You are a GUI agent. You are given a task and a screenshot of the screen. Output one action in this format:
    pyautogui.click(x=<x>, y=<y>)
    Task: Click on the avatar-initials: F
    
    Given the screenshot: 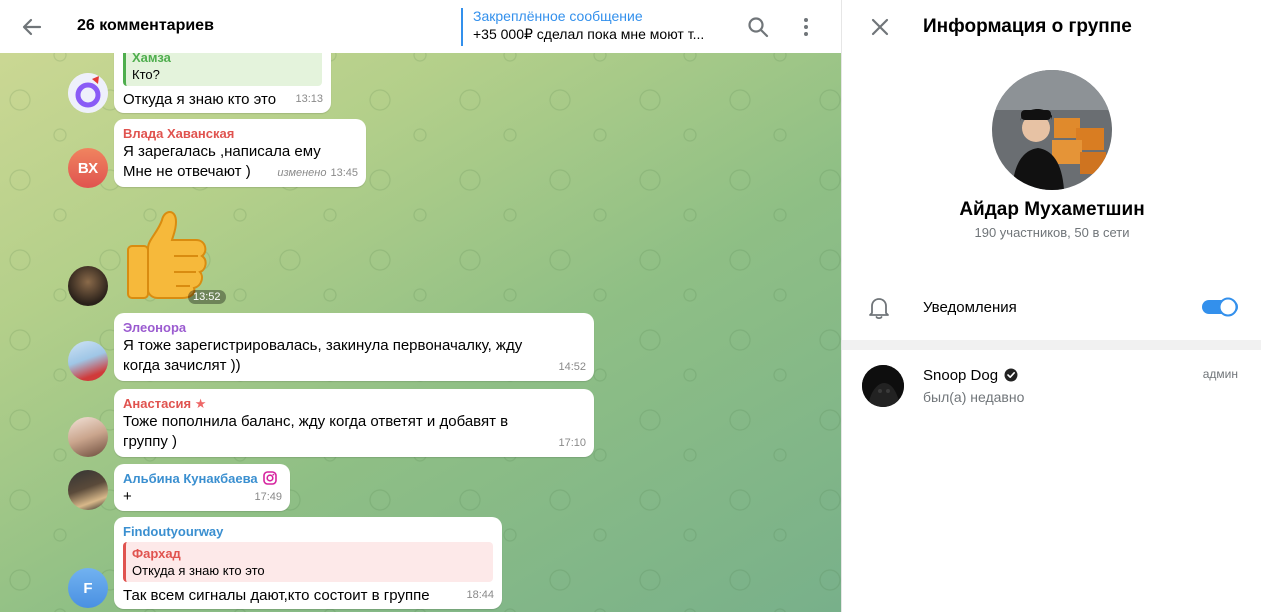 What is the action you would take?
    pyautogui.click(x=88, y=588)
    